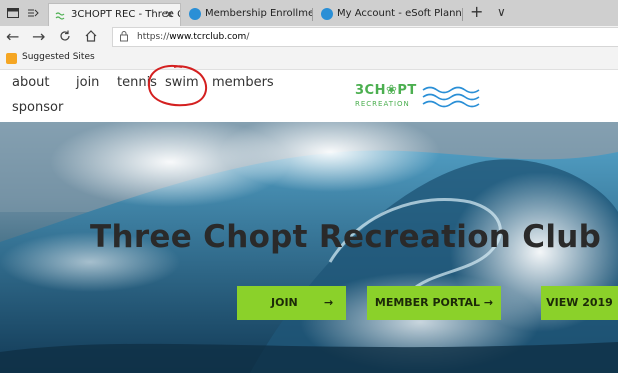  I want to click on join-label: JOIN, so click(284, 302).